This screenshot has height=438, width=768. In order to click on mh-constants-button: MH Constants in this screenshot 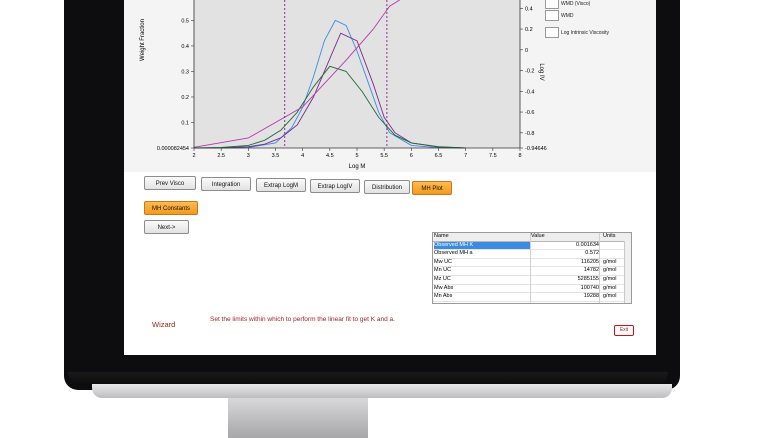, I will do `click(171, 208)`.